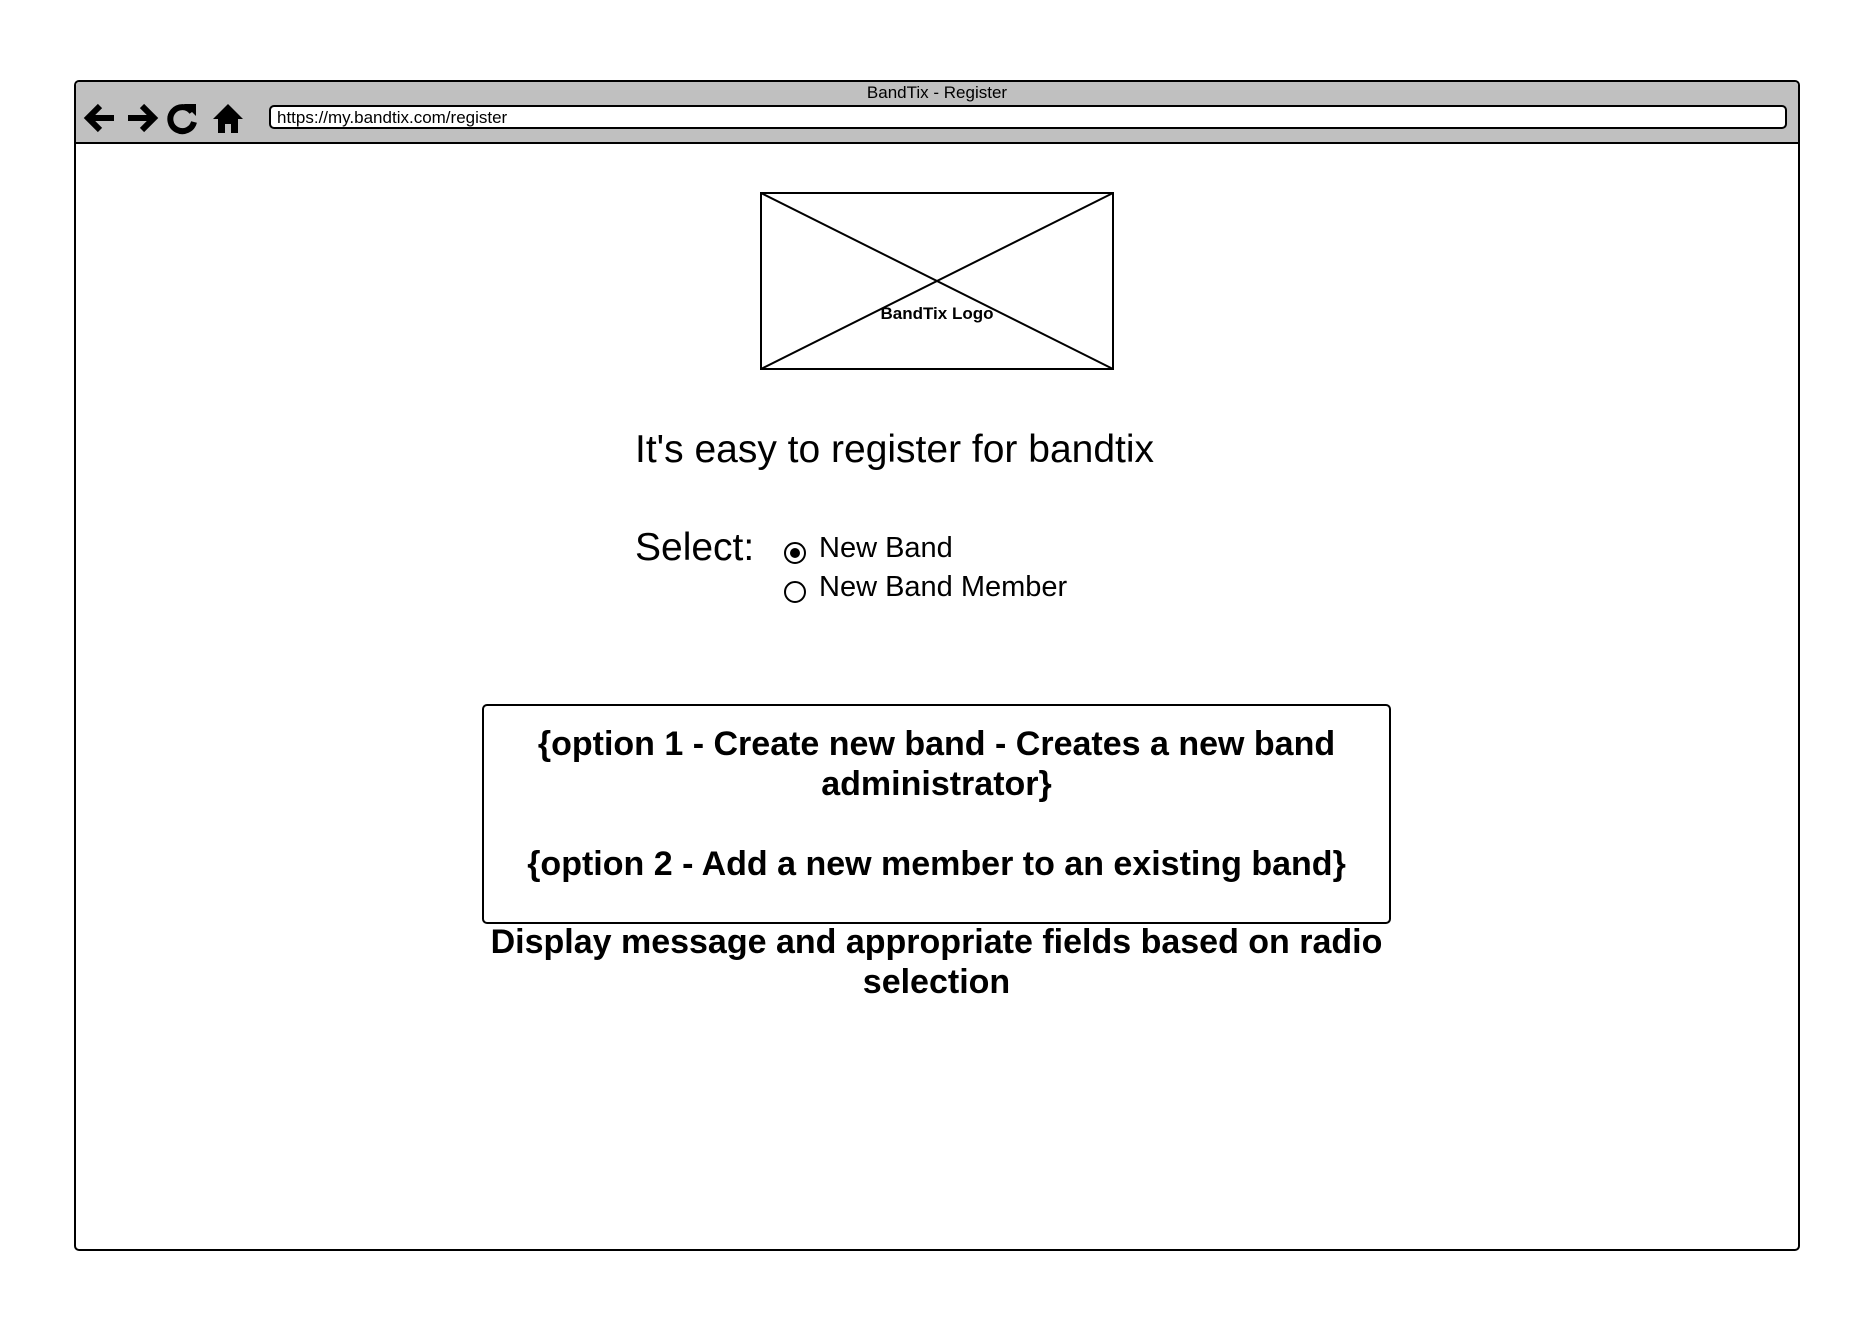 The image size is (1869, 1323). I want to click on logo-placeholder: BandTix Logo, so click(937, 281).